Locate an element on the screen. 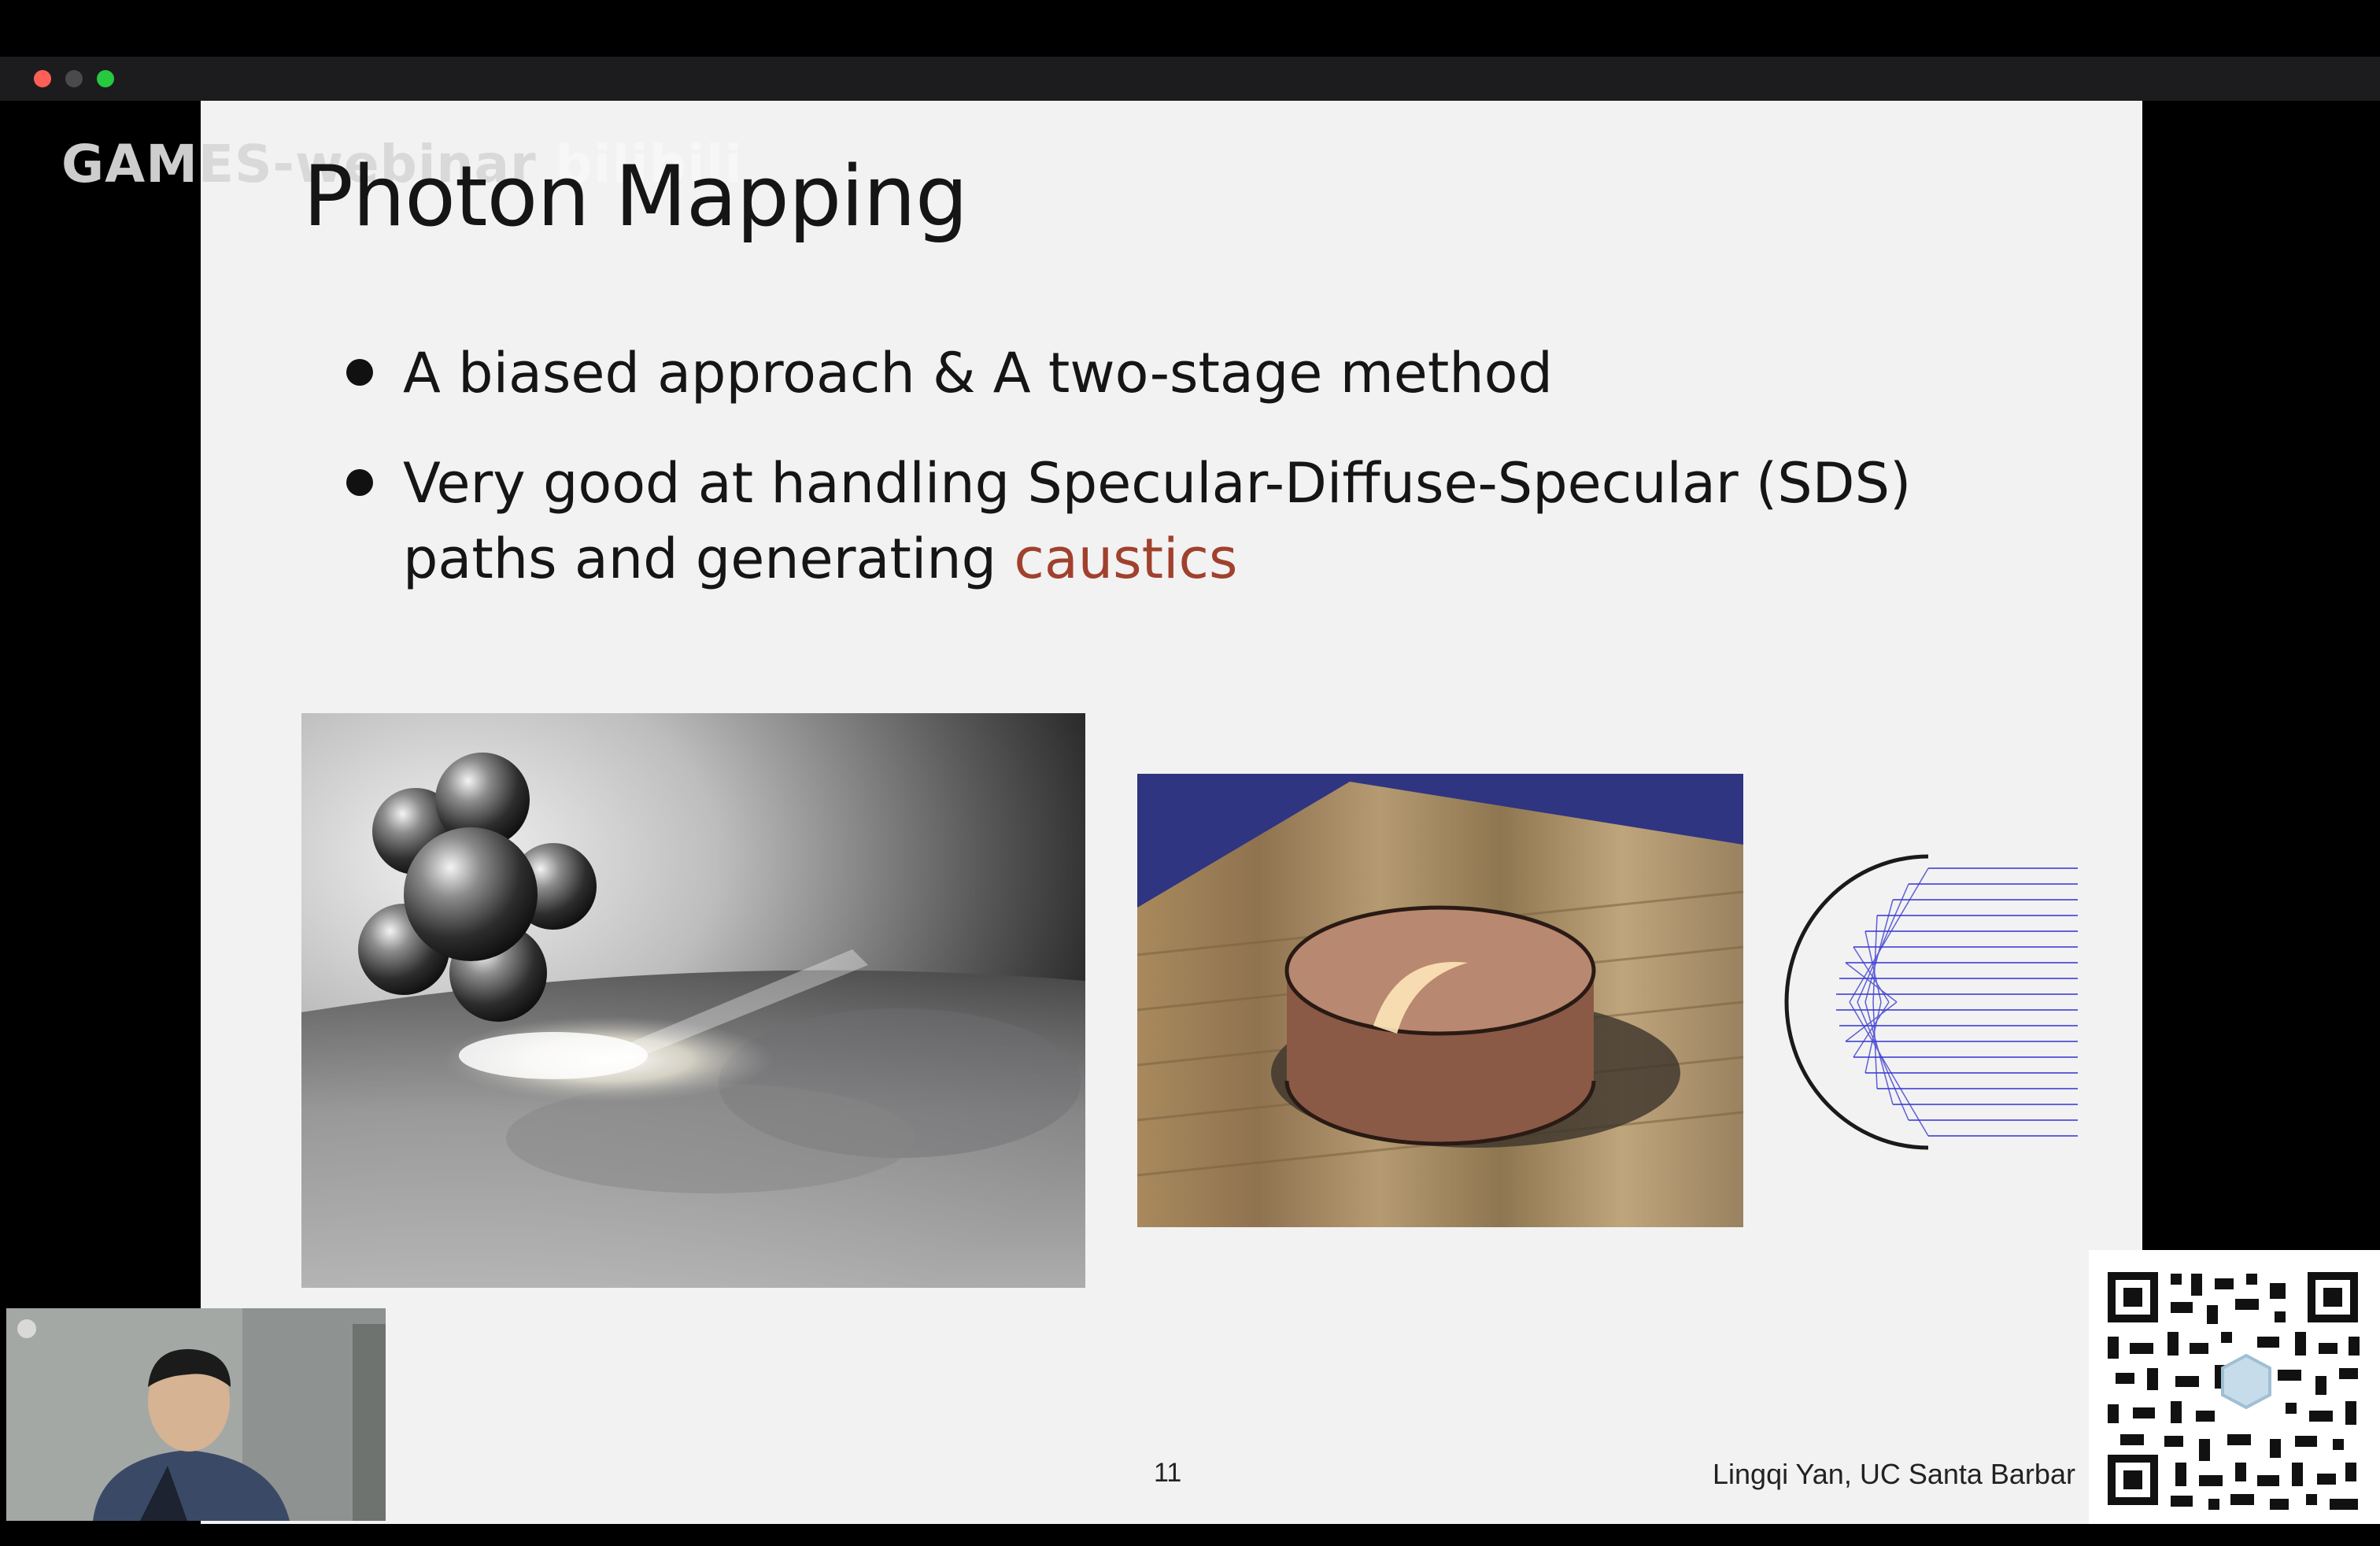 Image resolution: width=2380 pixels, height=1546 pixels. speaker-video is located at coordinates (196, 1414).